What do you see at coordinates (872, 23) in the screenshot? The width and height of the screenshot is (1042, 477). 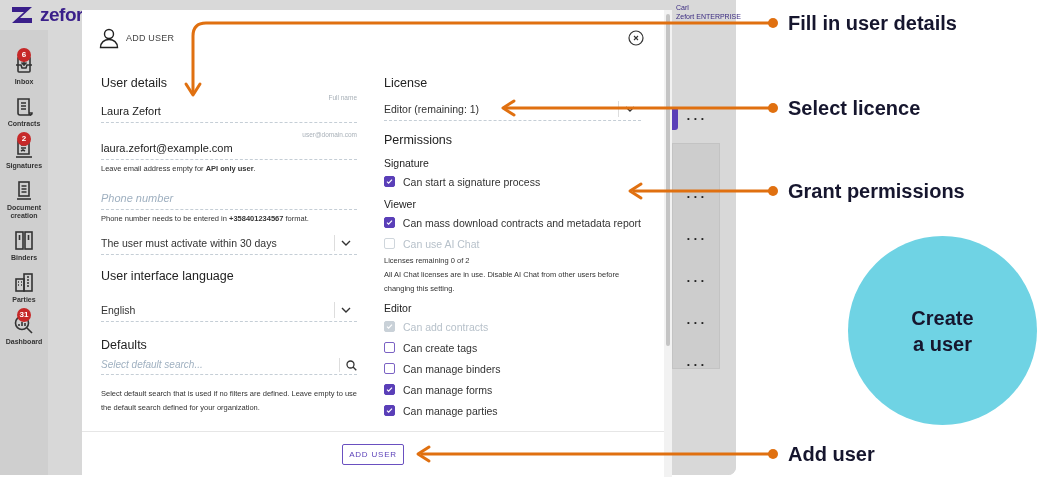 I see `callout-label: Fill in user details` at bounding box center [872, 23].